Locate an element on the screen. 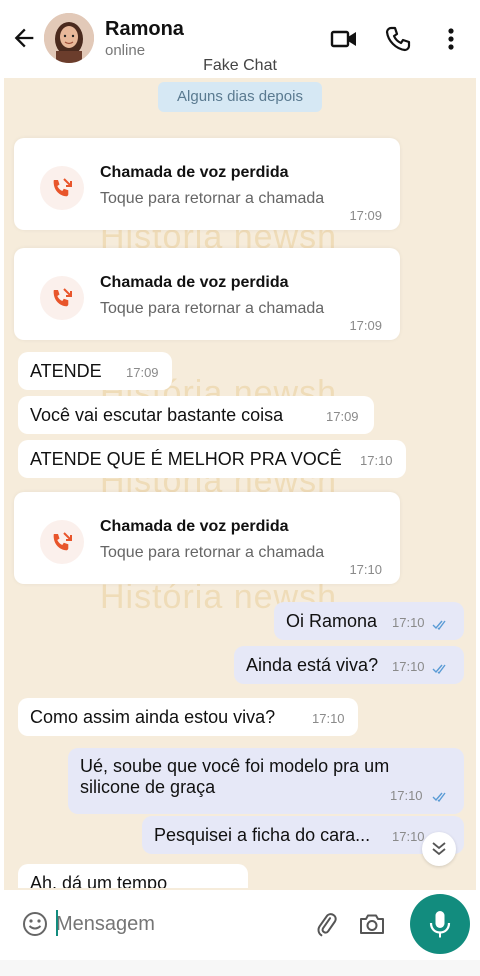  video-call-icon is located at coordinates (344, 39).